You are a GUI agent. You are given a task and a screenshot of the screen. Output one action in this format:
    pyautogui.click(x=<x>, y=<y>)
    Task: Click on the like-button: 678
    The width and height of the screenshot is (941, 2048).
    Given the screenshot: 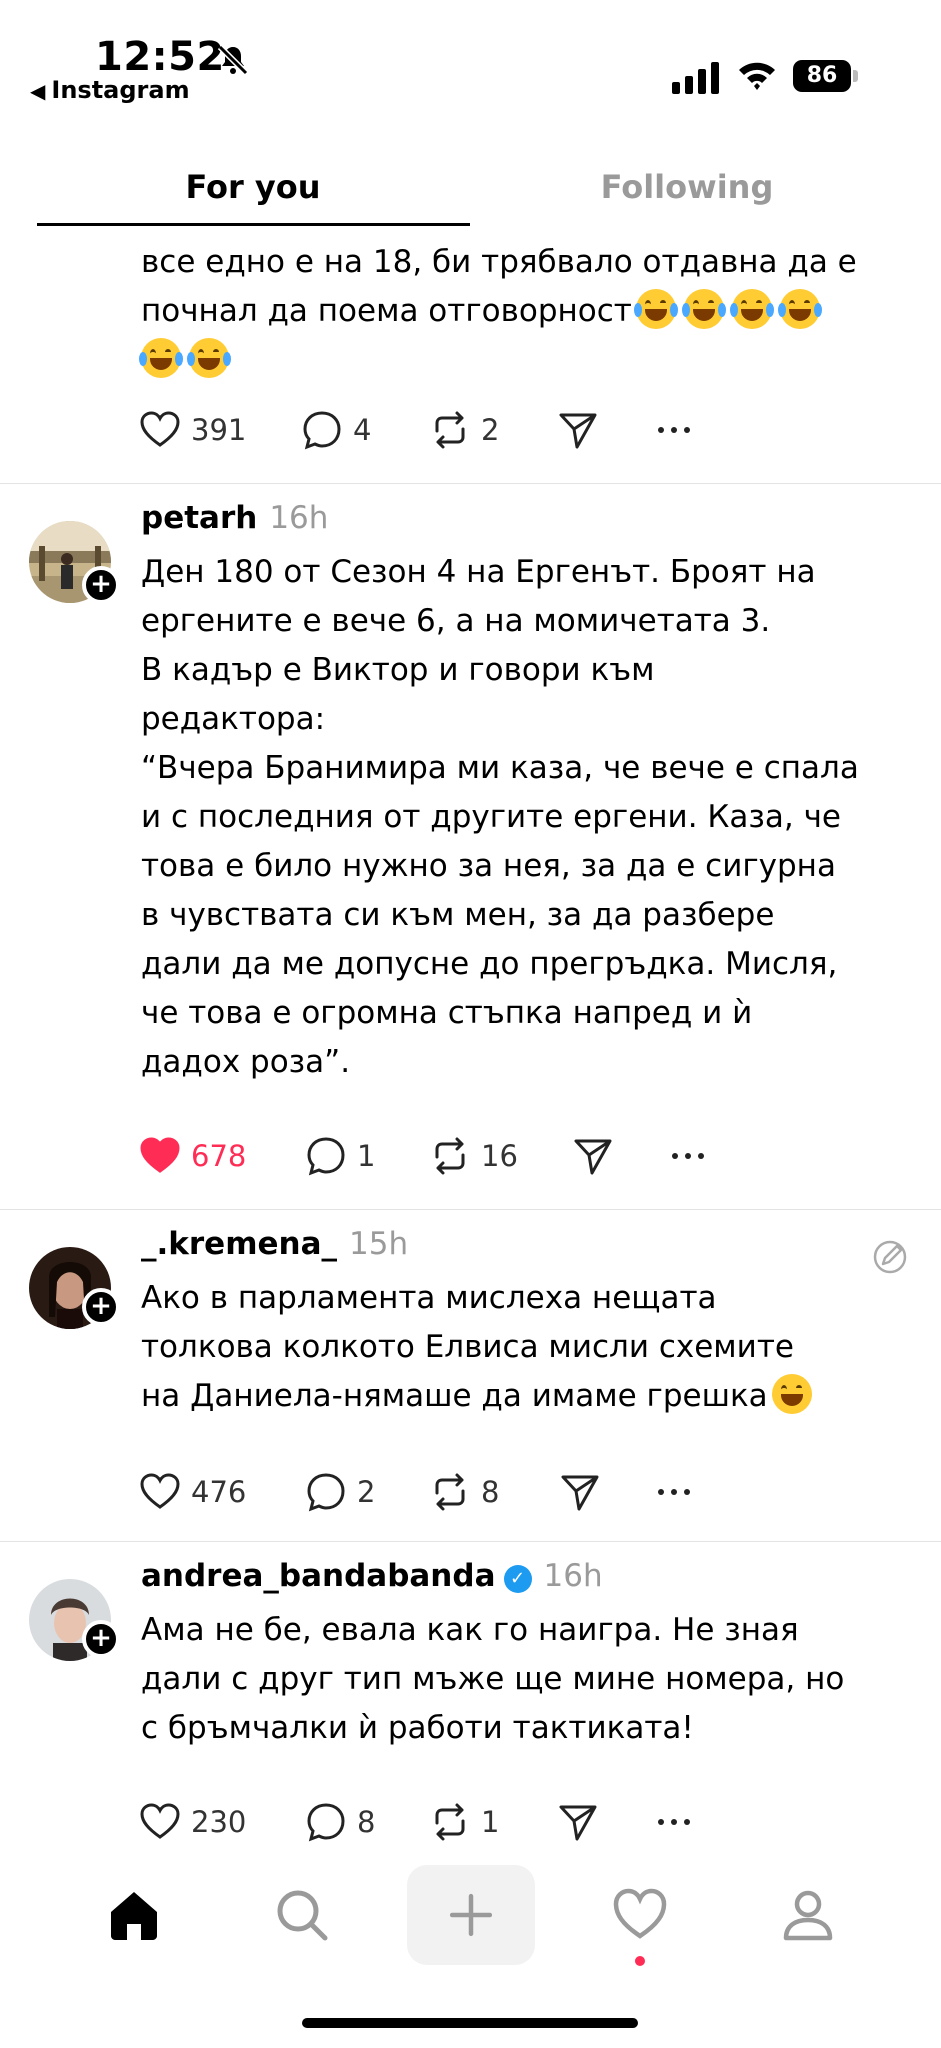 What is the action you would take?
    pyautogui.click(x=192, y=1156)
    